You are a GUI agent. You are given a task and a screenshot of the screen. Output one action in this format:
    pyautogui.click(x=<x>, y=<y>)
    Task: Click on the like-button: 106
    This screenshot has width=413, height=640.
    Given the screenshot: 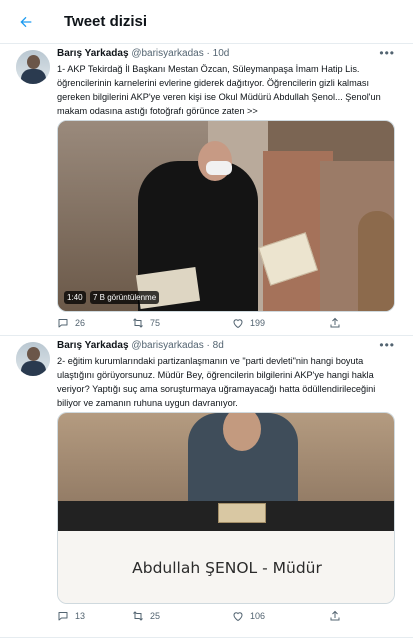 What is the action you would take?
    pyautogui.click(x=248, y=616)
    